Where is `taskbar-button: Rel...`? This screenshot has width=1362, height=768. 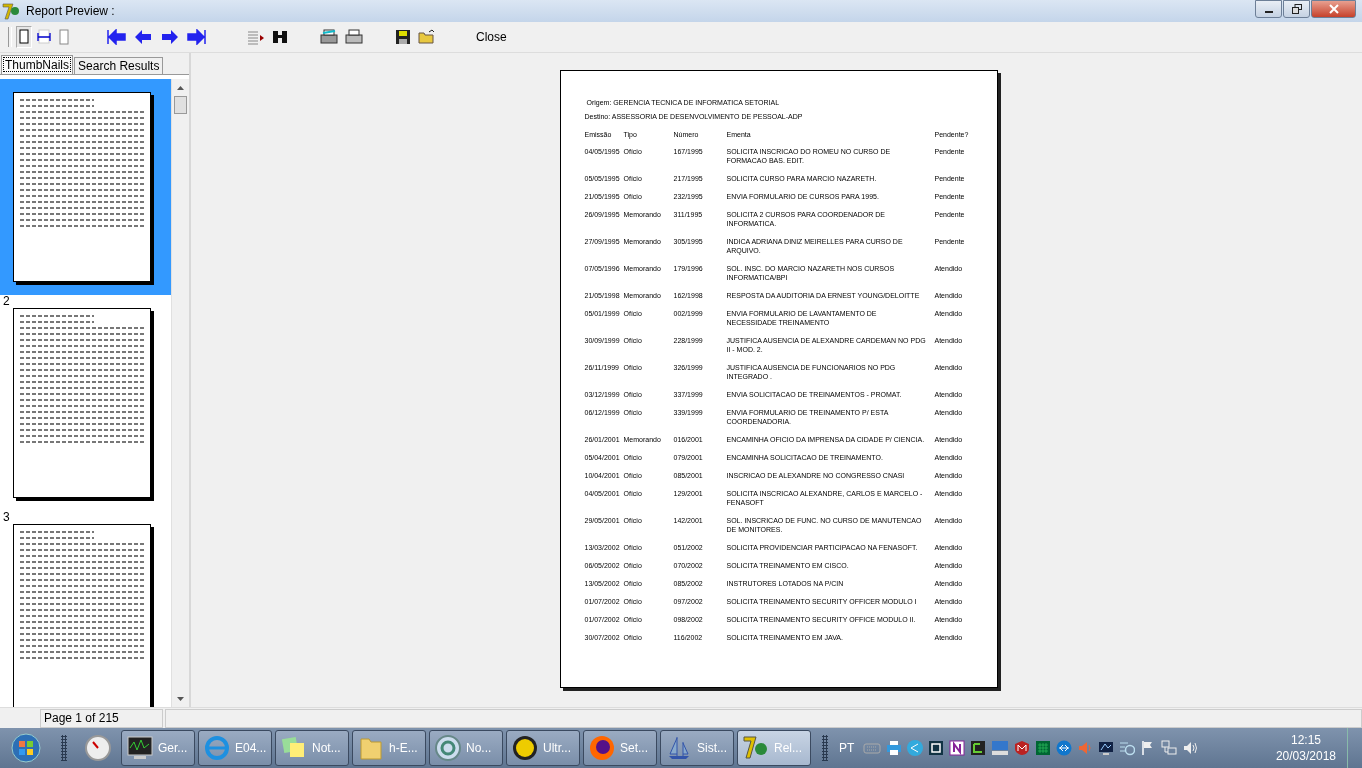 taskbar-button: Rel... is located at coordinates (774, 748).